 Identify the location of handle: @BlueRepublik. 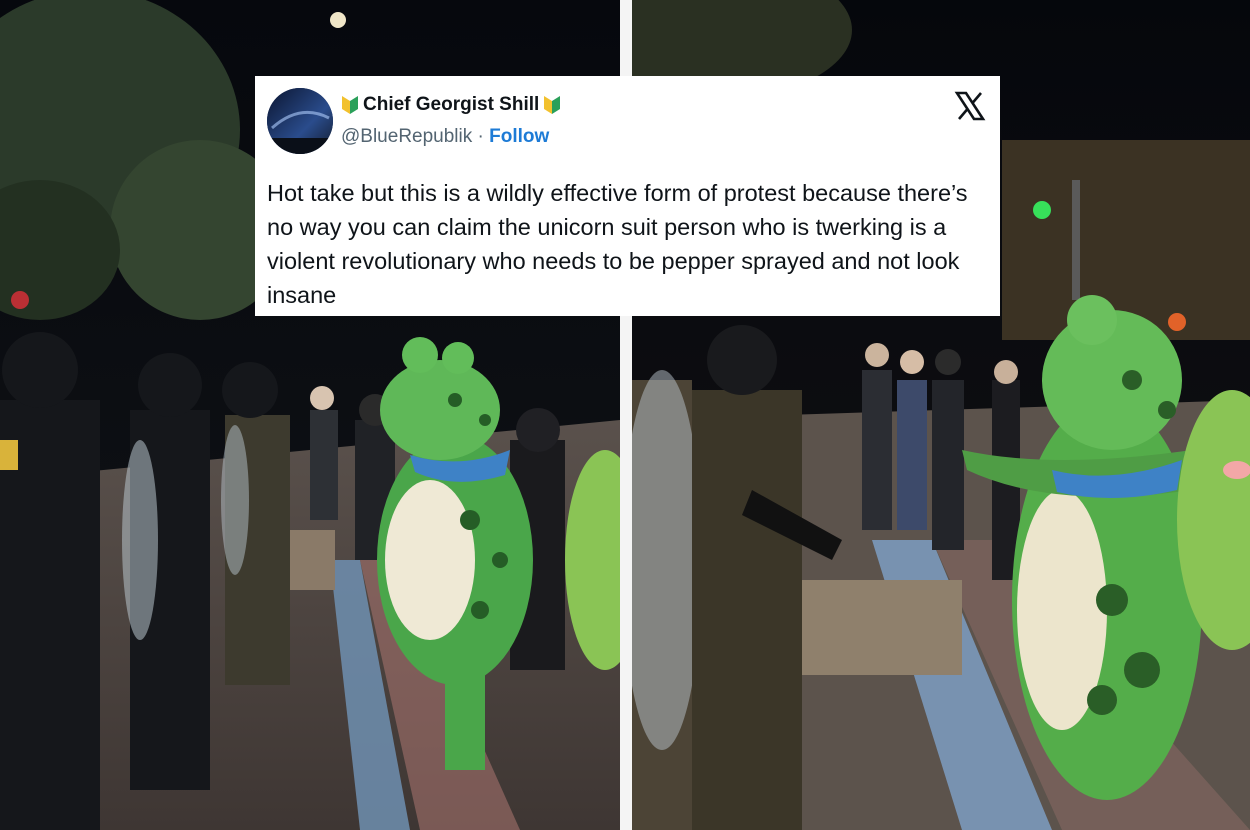
(406, 136).